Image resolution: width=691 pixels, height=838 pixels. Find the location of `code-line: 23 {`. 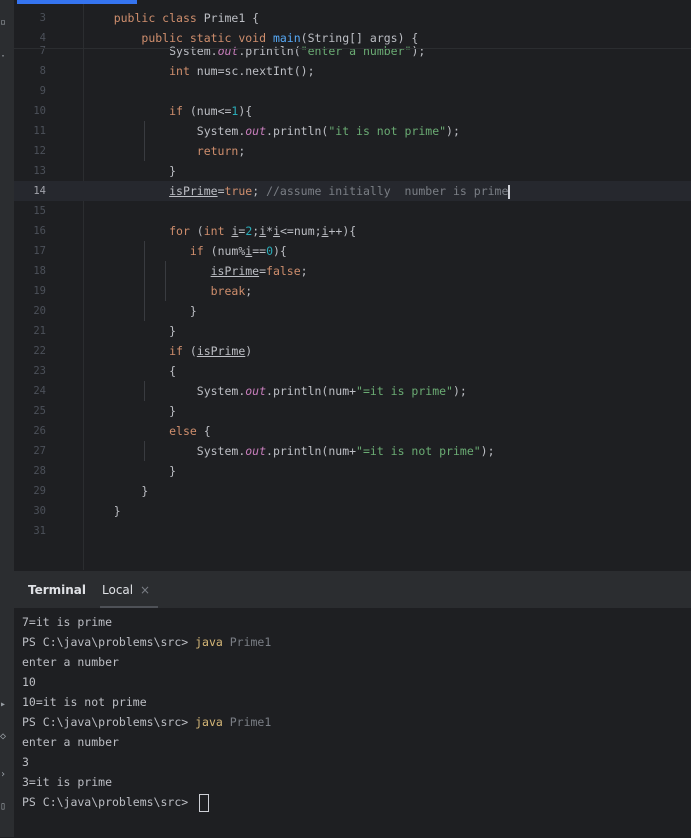

code-line: 23 { is located at coordinates (352, 371).